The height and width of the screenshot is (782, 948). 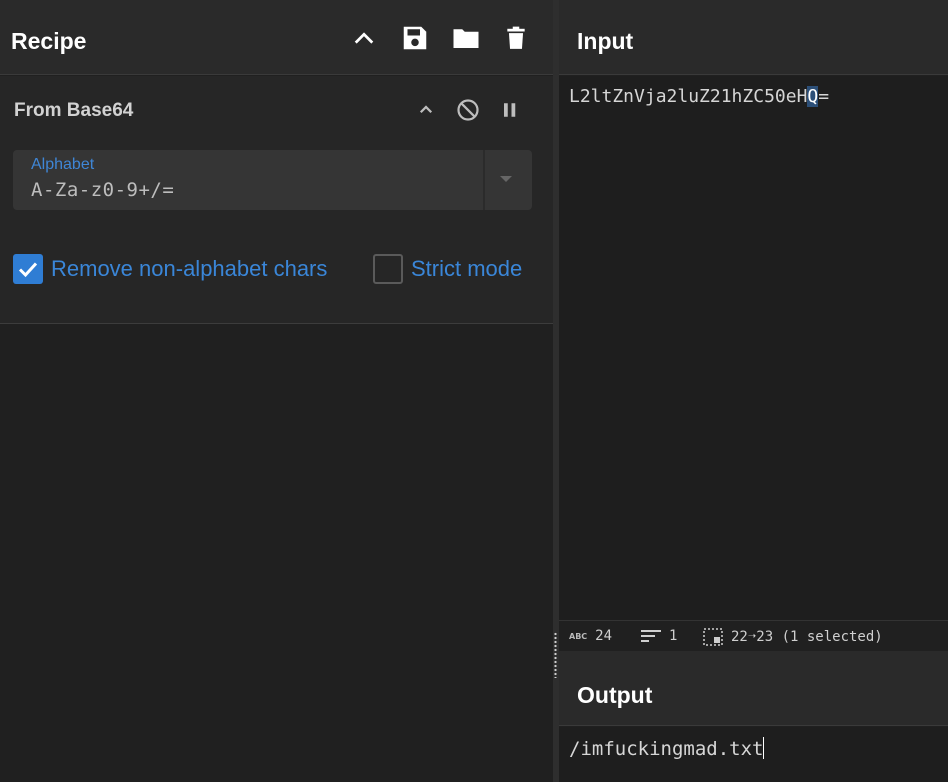 I want to click on alphabet-input: A-Za-z0-9+/=, so click(x=102, y=190).